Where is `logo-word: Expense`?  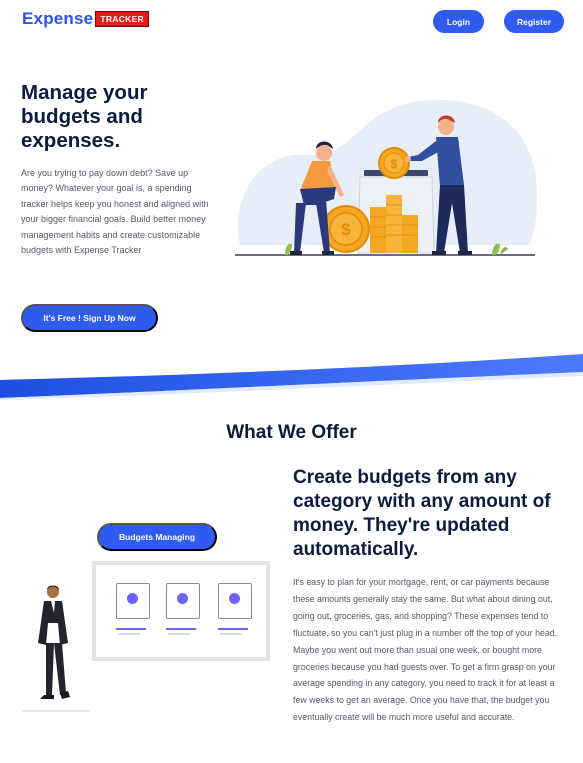 logo-word: Expense is located at coordinates (58, 18).